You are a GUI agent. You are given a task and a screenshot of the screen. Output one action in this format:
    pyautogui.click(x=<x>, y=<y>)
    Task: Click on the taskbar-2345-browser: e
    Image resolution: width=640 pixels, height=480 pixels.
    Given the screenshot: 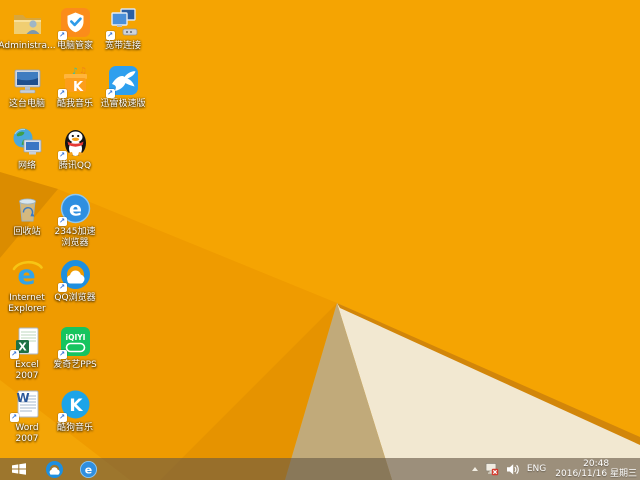 What is the action you would take?
    pyautogui.click(x=88, y=469)
    